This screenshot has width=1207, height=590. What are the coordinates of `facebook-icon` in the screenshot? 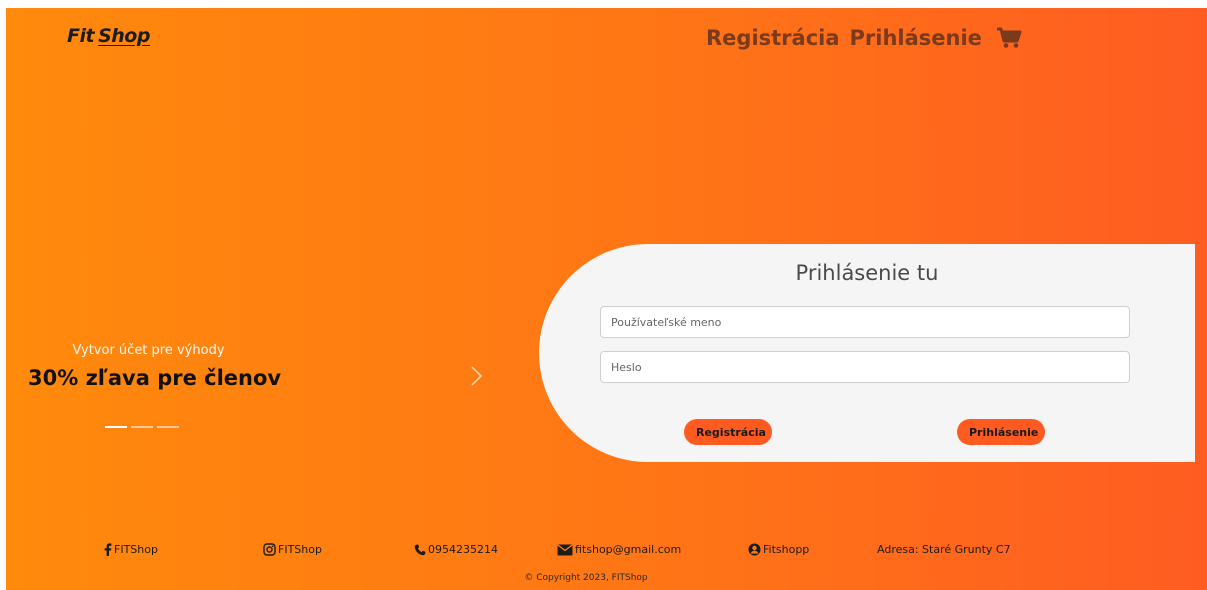 It's located at (108, 549).